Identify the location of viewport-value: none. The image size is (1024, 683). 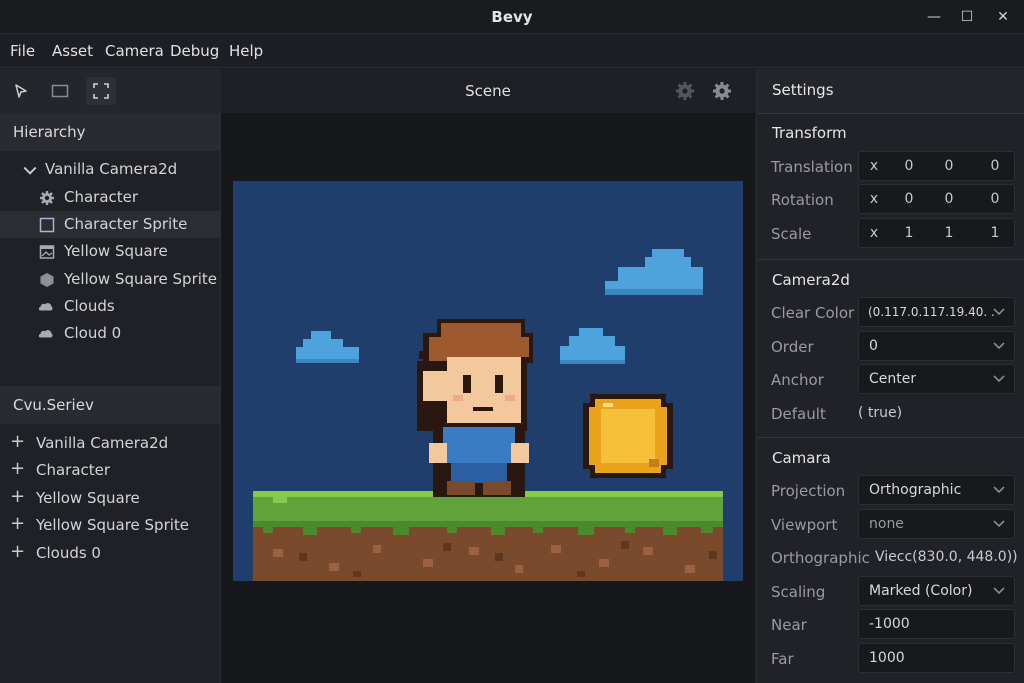
(886, 524).